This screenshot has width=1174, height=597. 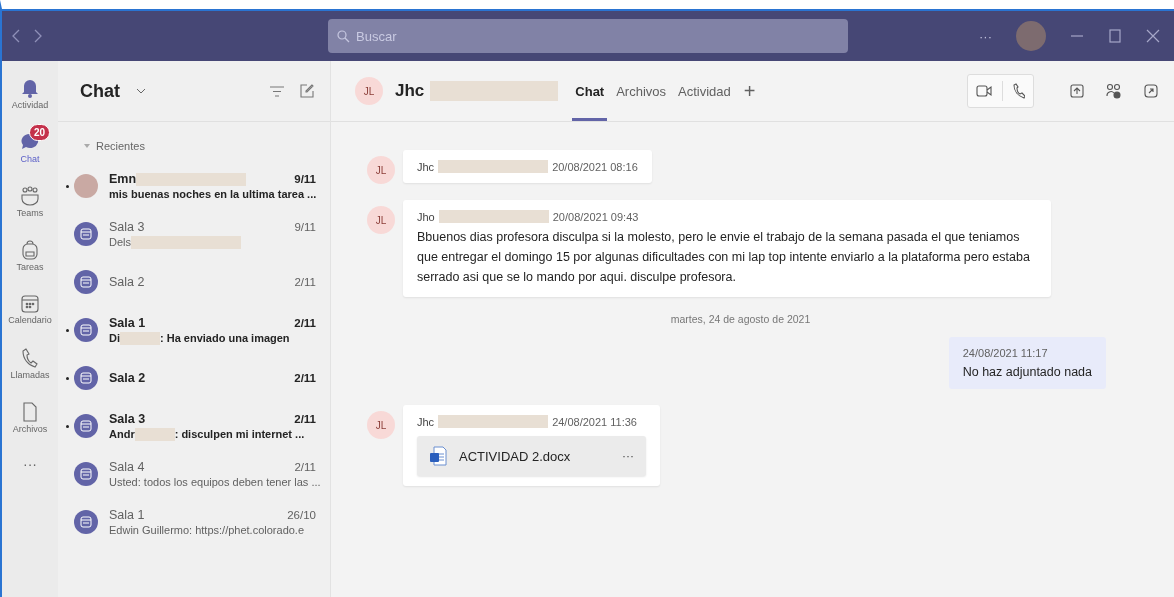 What do you see at coordinates (1114, 91) in the screenshot?
I see `add-people-icon` at bounding box center [1114, 91].